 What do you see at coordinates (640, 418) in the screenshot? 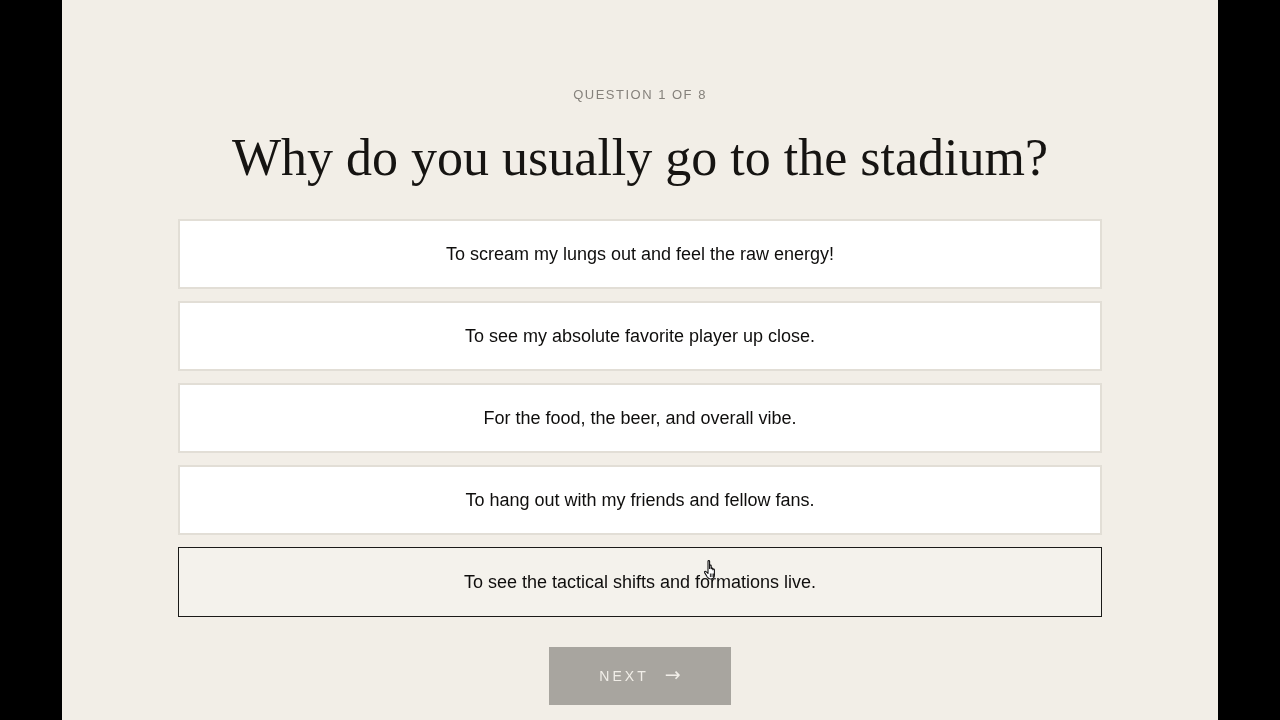
I see `answer-option: For the food, the beer, and overall vibe.` at bounding box center [640, 418].